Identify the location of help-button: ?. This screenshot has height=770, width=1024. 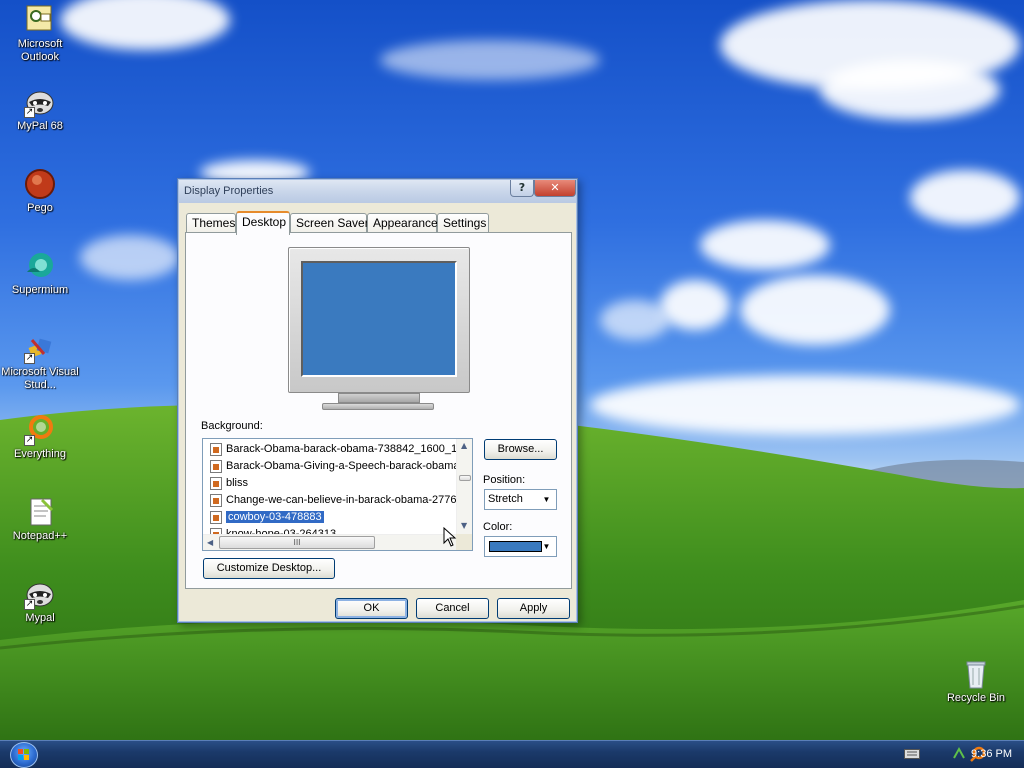
(522, 188).